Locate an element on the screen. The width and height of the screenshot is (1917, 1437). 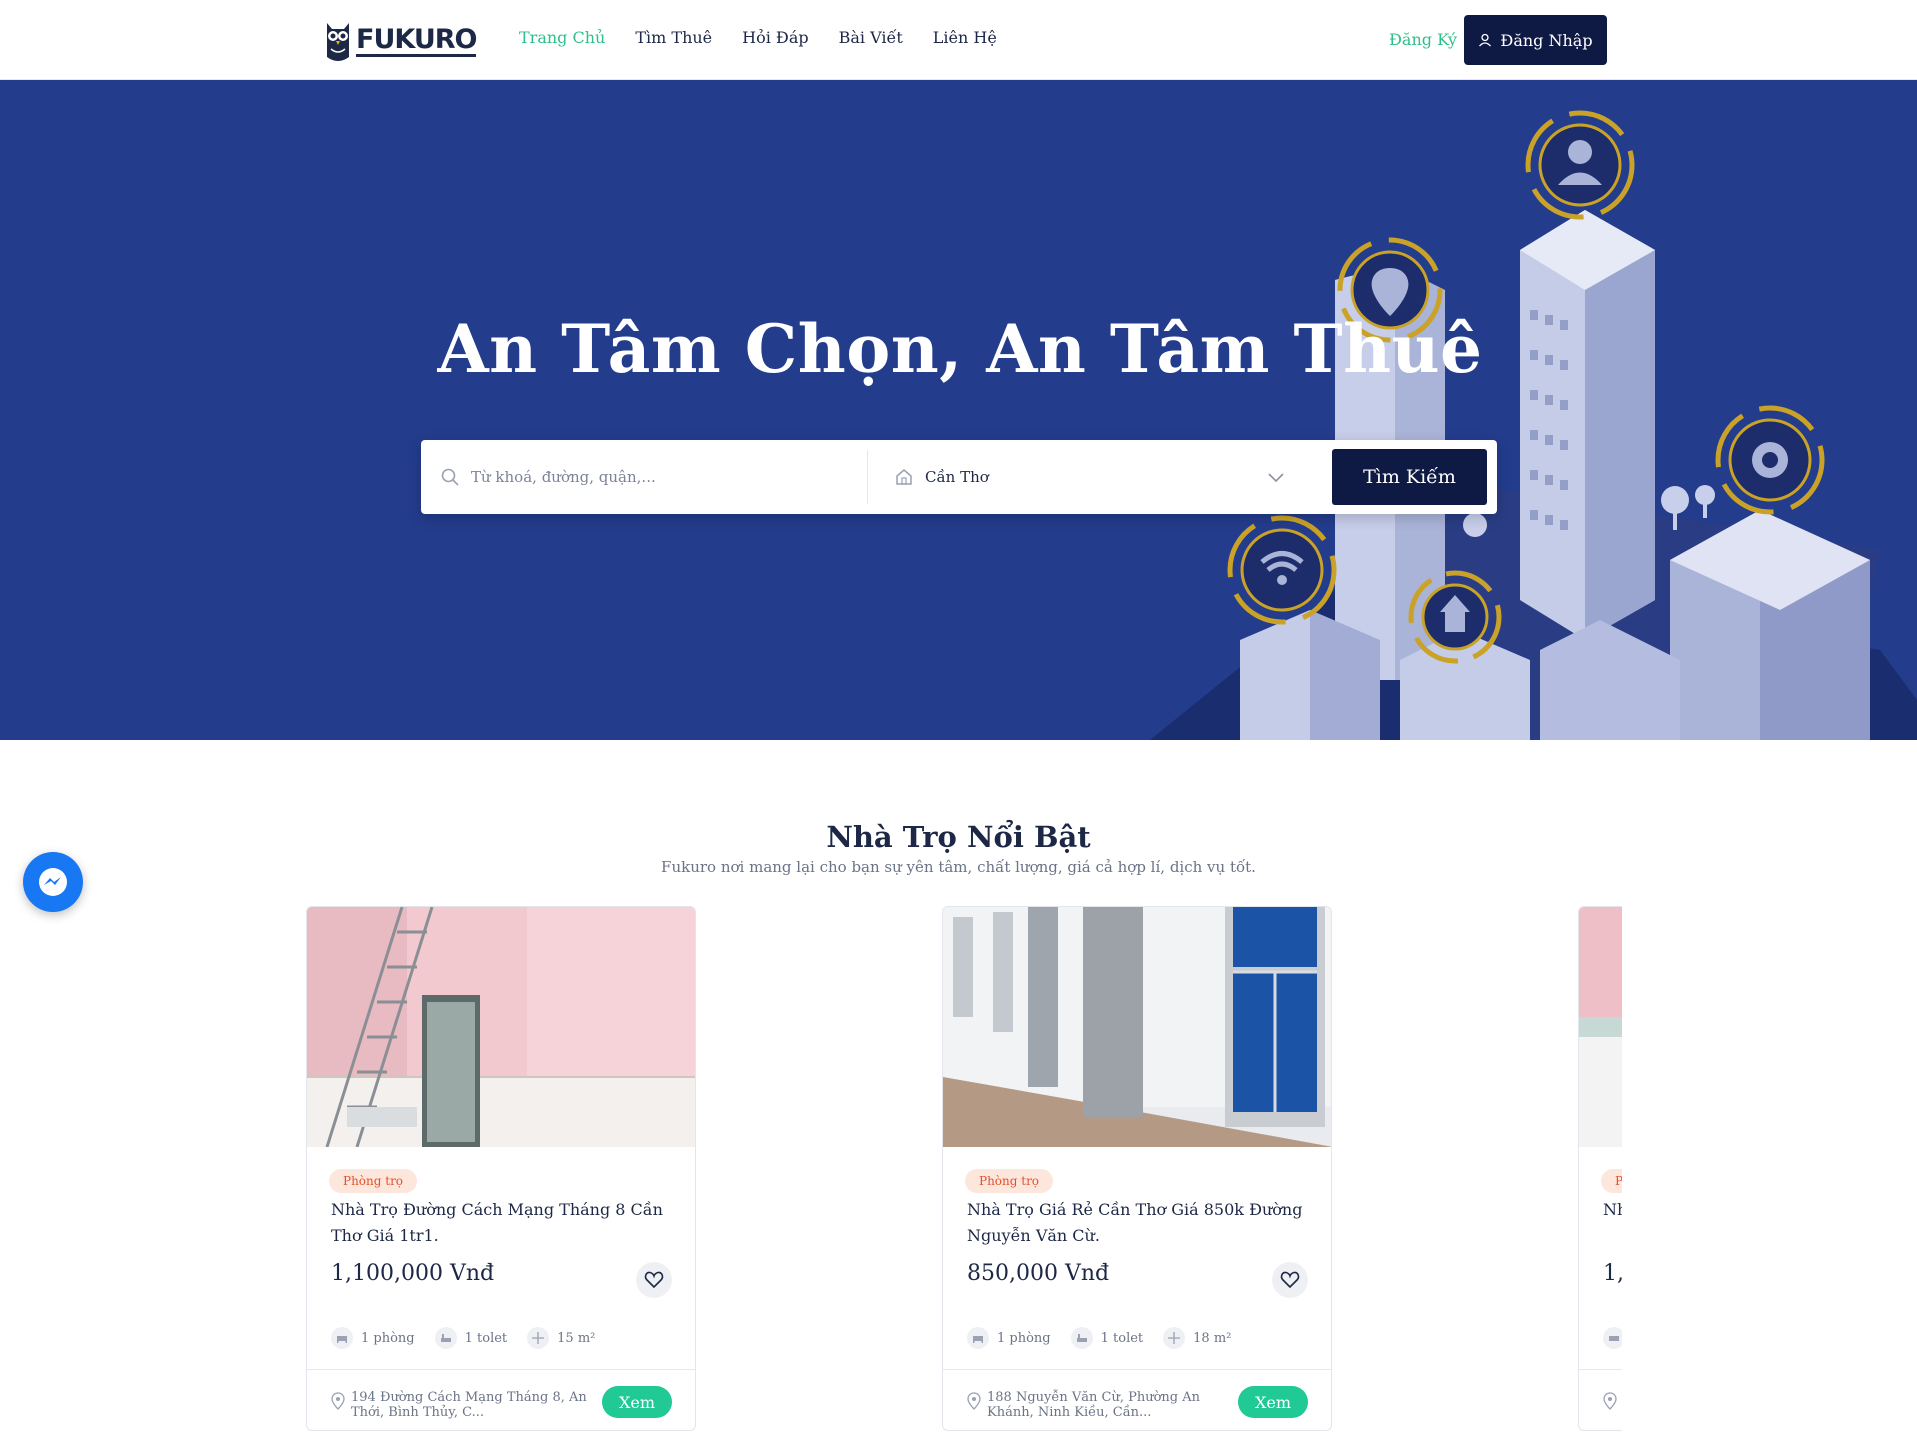
nav-item-tim-thue: Tìm Thuê is located at coordinates (673, 37).